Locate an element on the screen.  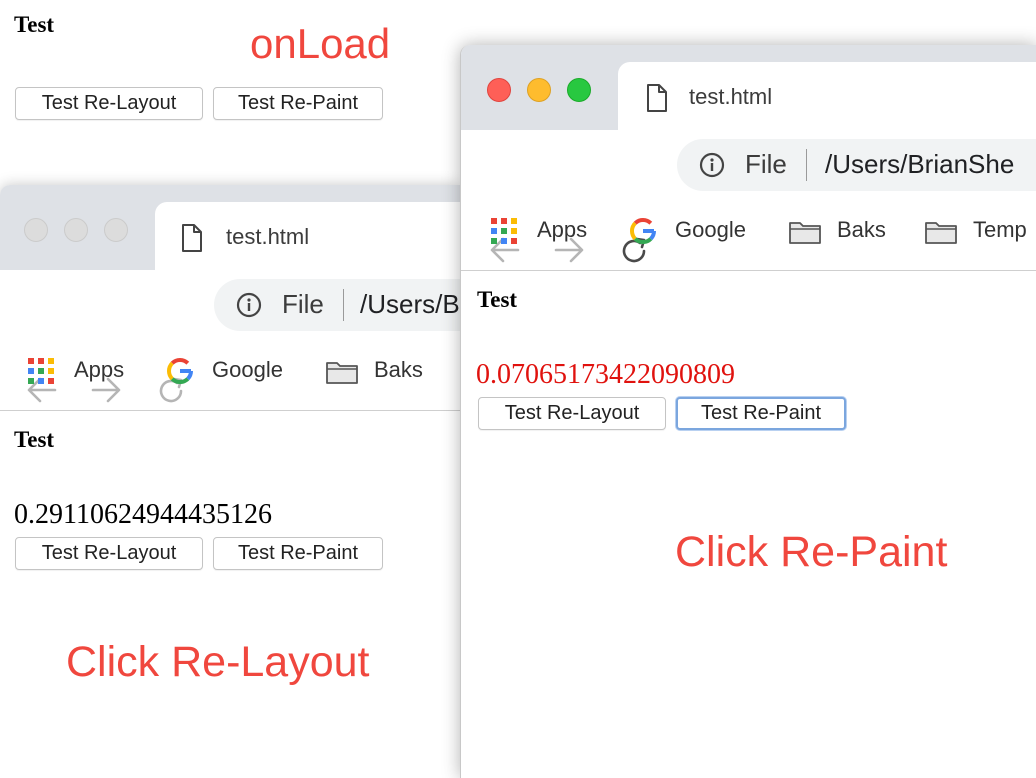
address-bar: File /Users/BrianShe is located at coordinates (856, 165).